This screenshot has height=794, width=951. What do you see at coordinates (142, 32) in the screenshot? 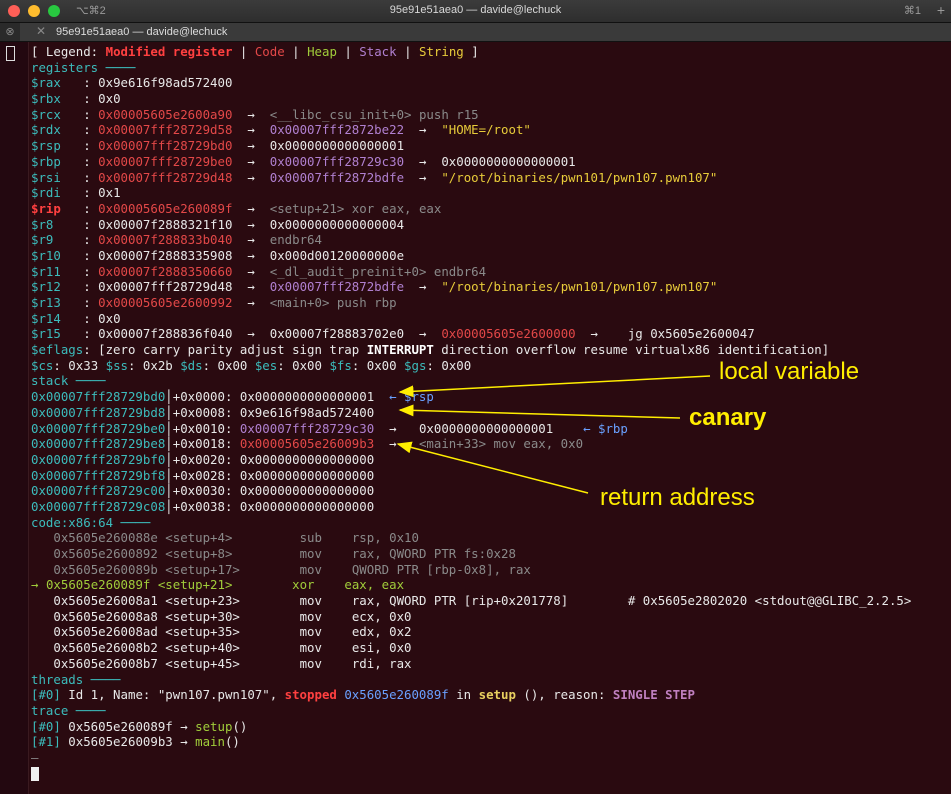
I see `tab-title: 95e91e51aea0 — davide@lechuck` at bounding box center [142, 32].